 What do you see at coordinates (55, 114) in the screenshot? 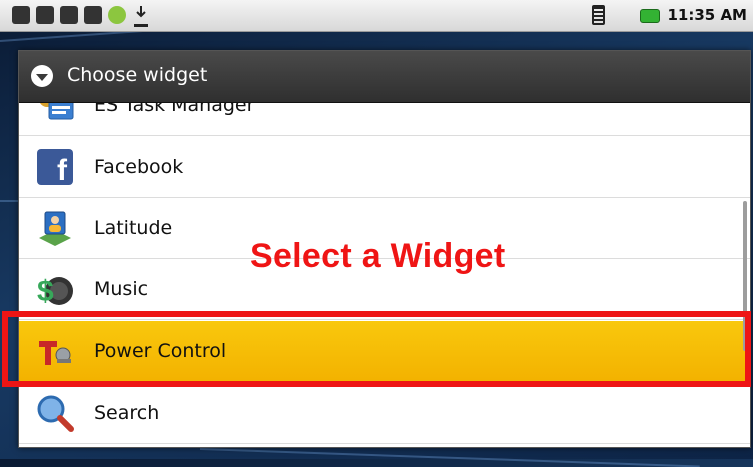
I see `task-manager-icon` at bounding box center [55, 114].